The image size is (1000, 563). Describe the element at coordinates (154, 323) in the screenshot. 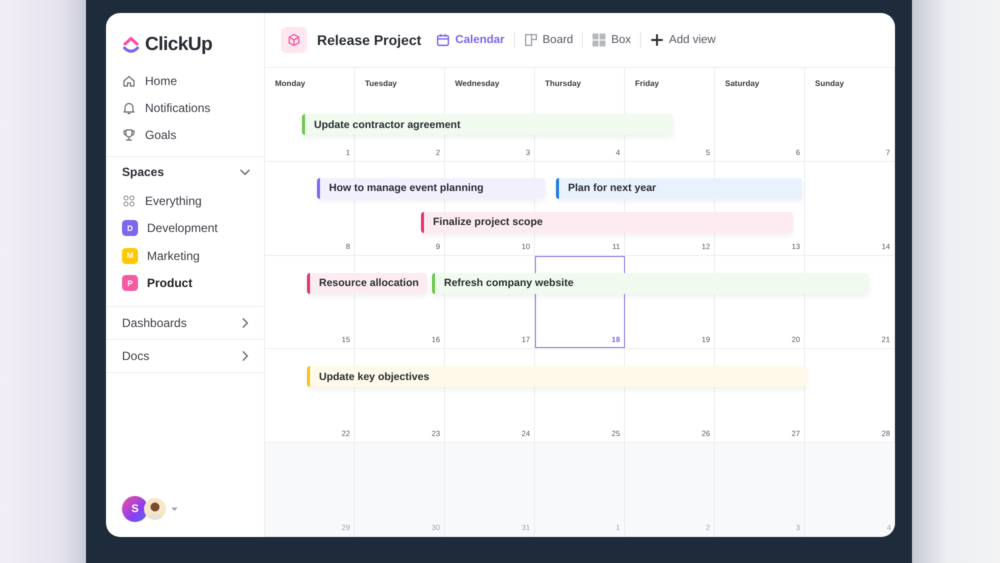

I see `section-label: Dashboards` at that location.